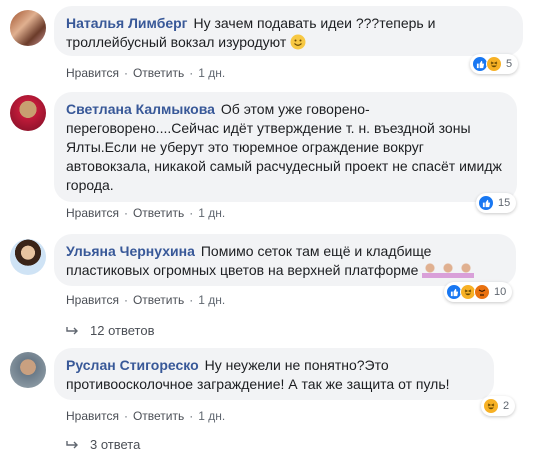 The image size is (558, 454). What do you see at coordinates (122, 330) in the screenshot?
I see `replies-count: 12 ответов` at bounding box center [122, 330].